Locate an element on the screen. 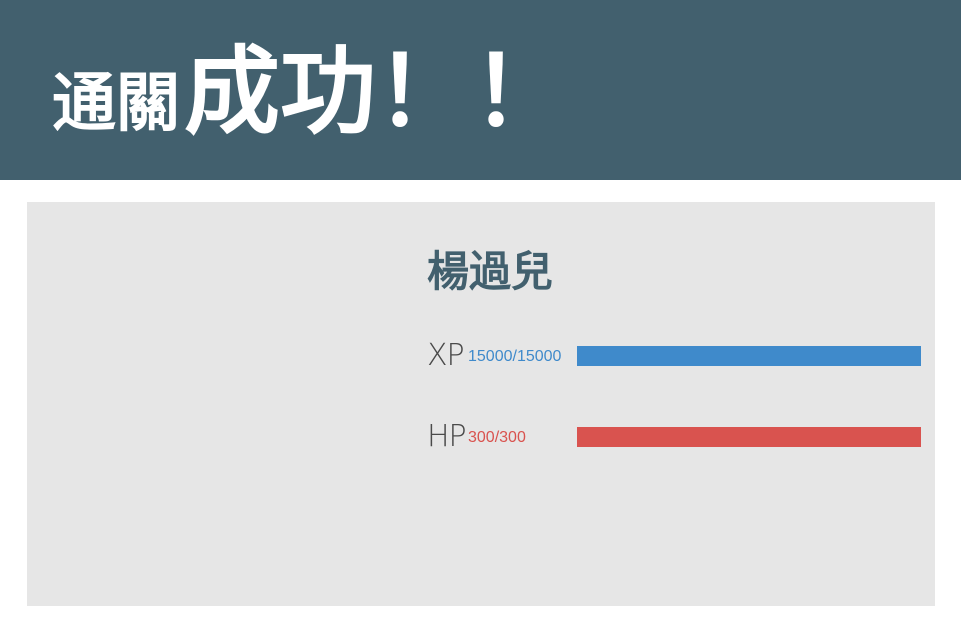 This screenshot has height=641, width=961. hp-bar-fill is located at coordinates (749, 437).